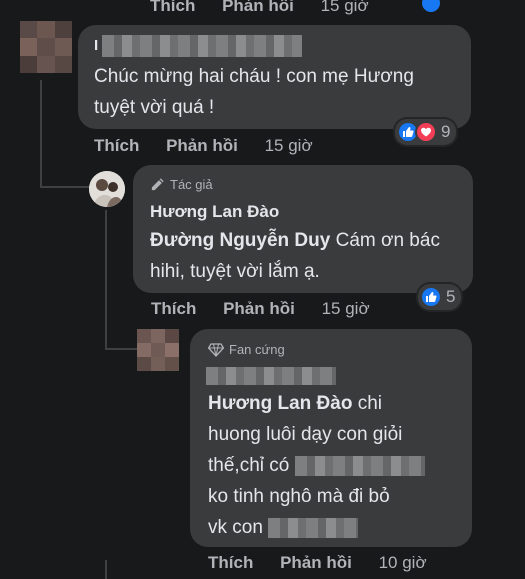  Describe the element at coordinates (216, 349) in the screenshot. I see `diamond-icon` at that location.